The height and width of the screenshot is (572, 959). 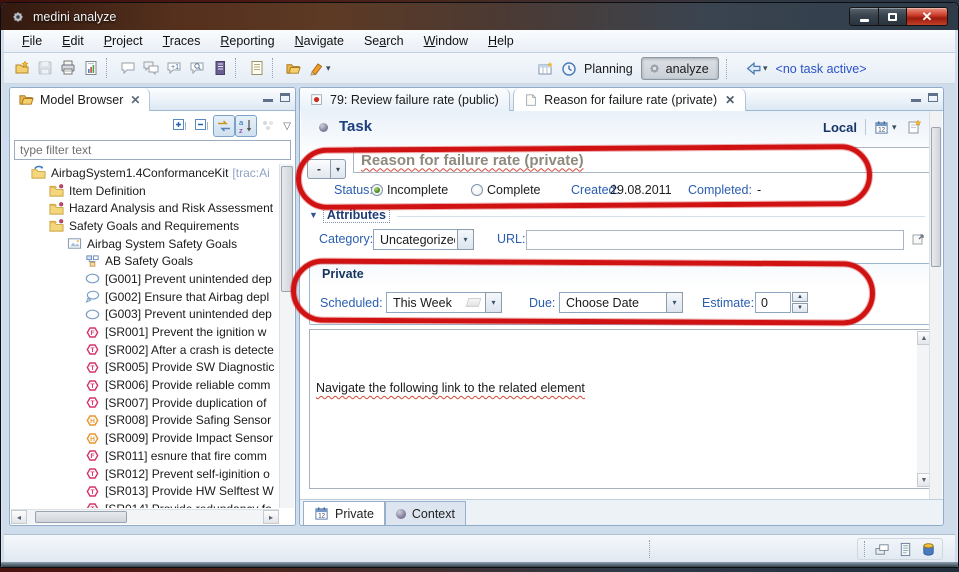 I want to click on menu-project: Project, so click(x=123, y=41).